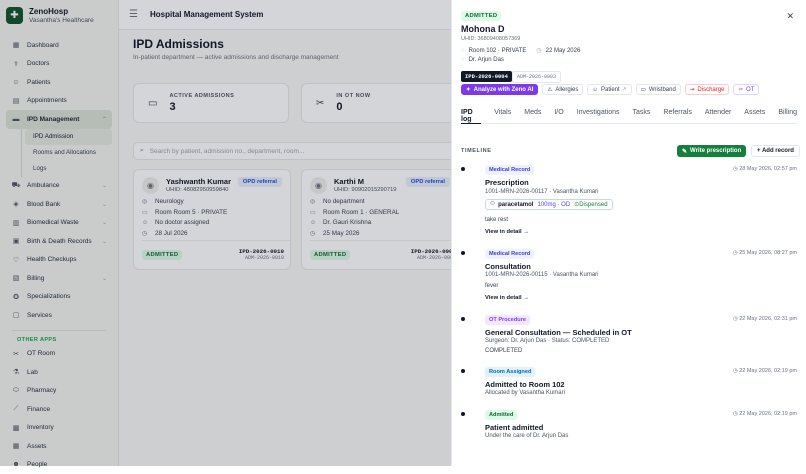 This screenshot has height=474, width=806. Describe the element at coordinates (536, 77) in the screenshot. I see `adm-code: ADM-2026-0003` at that location.